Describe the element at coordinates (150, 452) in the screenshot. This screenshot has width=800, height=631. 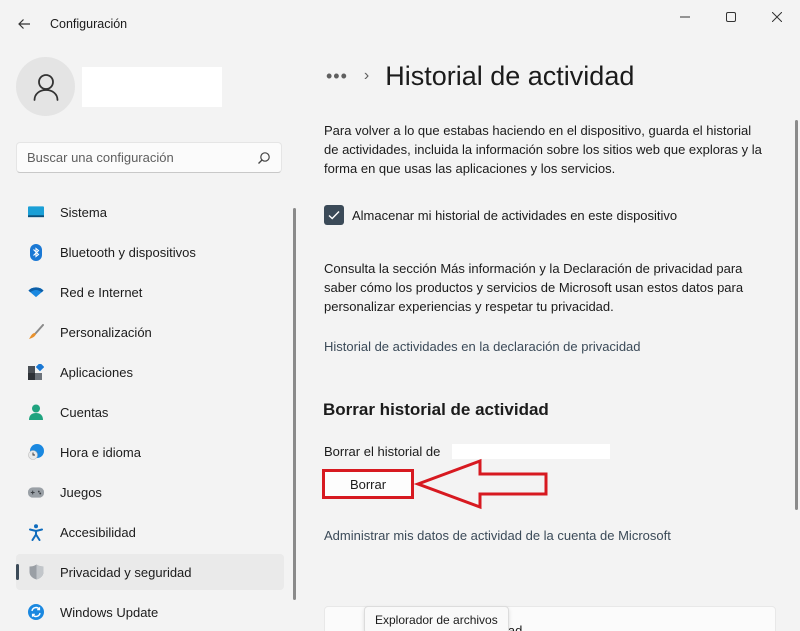
I see `sidebar-item-hora: Hora e idioma` at that location.